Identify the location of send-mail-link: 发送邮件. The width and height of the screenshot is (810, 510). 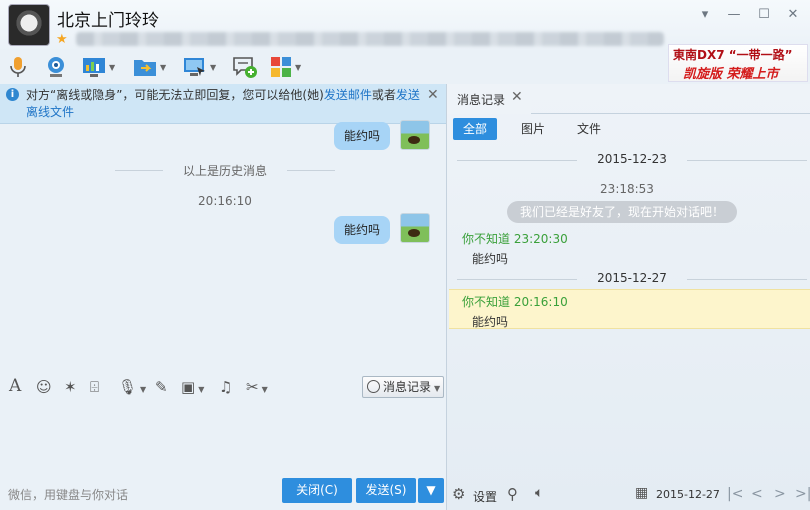
(348, 95).